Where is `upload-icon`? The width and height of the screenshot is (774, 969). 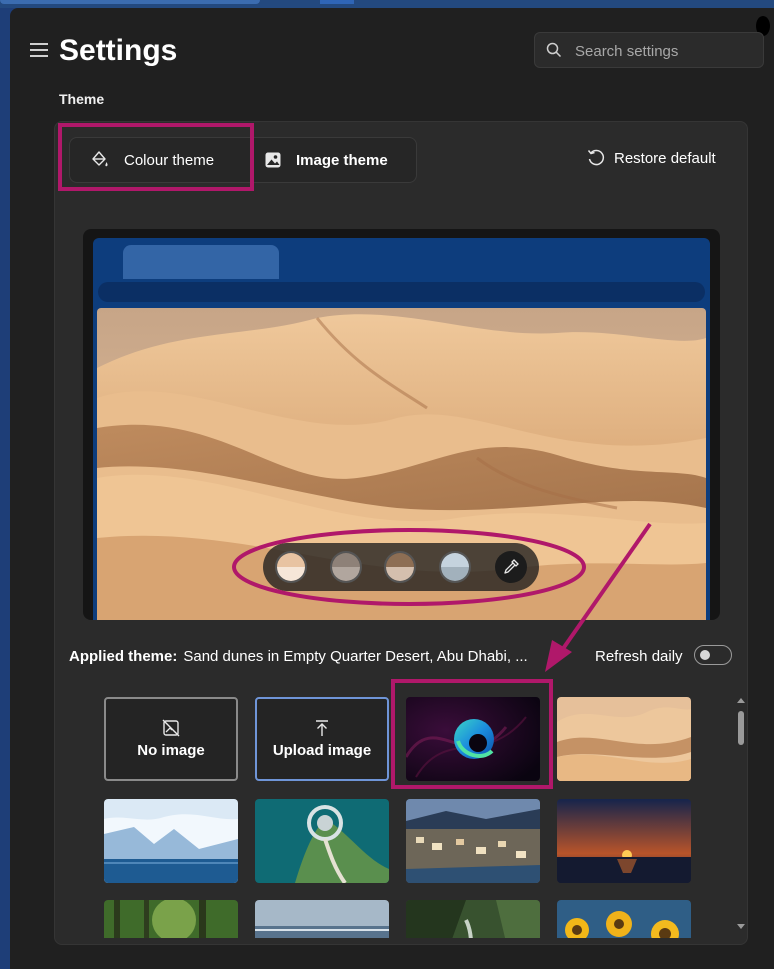
upload-icon is located at coordinates (322, 728).